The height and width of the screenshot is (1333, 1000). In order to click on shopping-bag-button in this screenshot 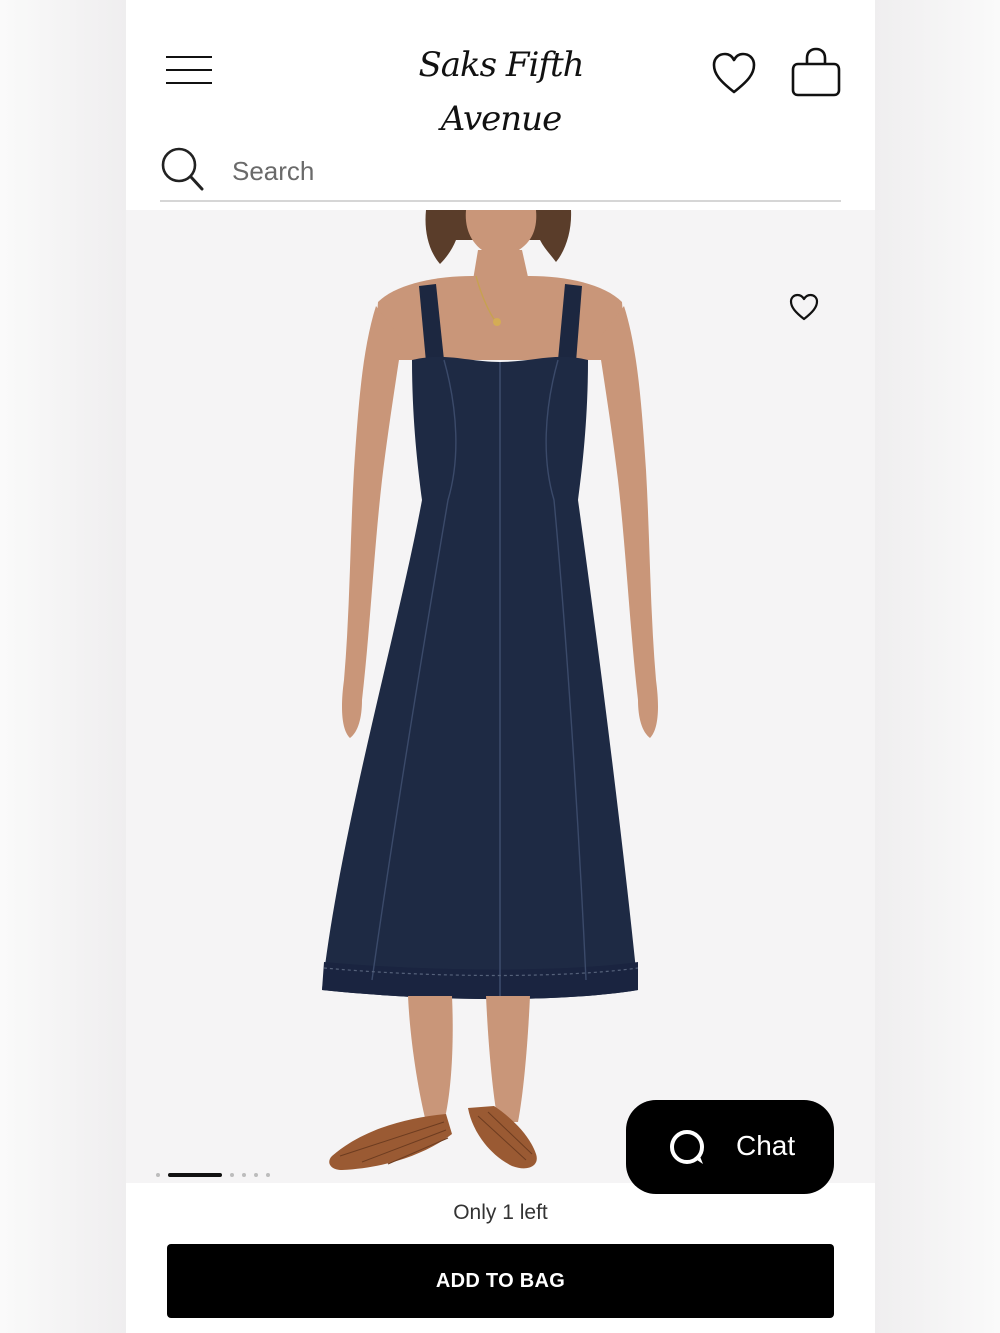, I will do `click(816, 72)`.